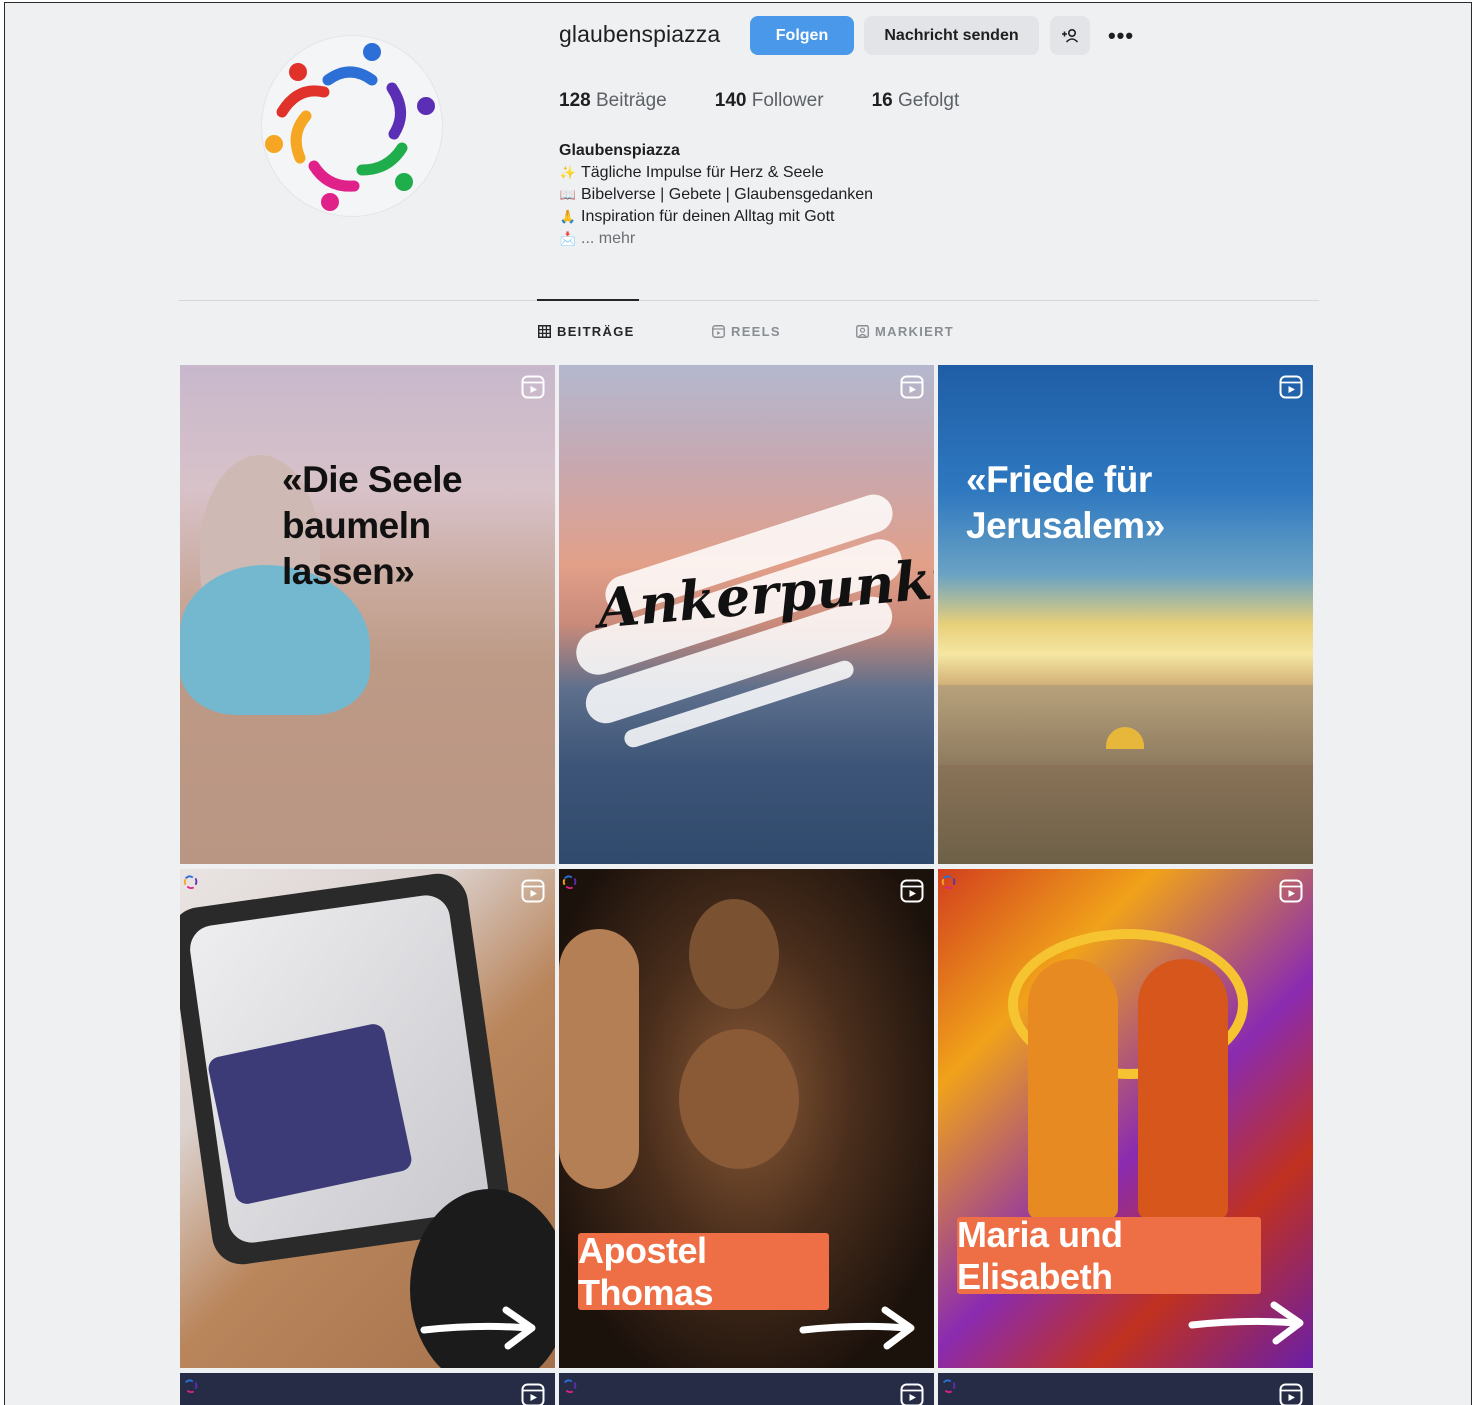  Describe the element at coordinates (1125, 614) in the screenshot. I see `post-tile: «Friede für Jerusalem»` at that location.